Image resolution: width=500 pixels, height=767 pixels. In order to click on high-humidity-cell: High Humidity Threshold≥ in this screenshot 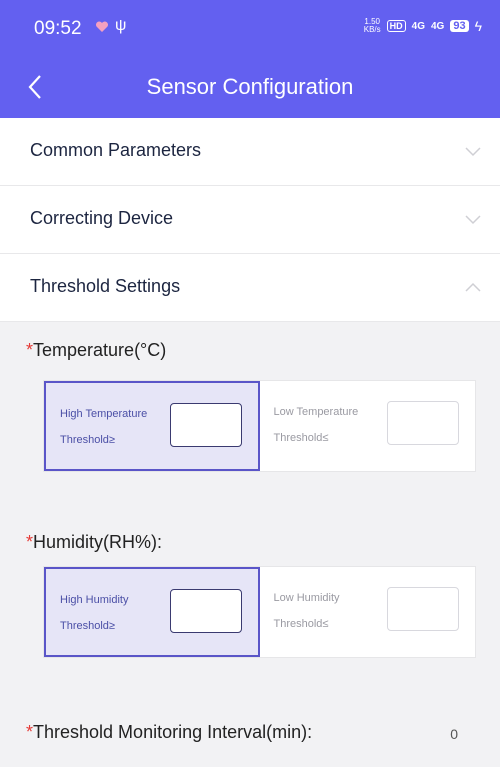, I will do `click(152, 612)`.